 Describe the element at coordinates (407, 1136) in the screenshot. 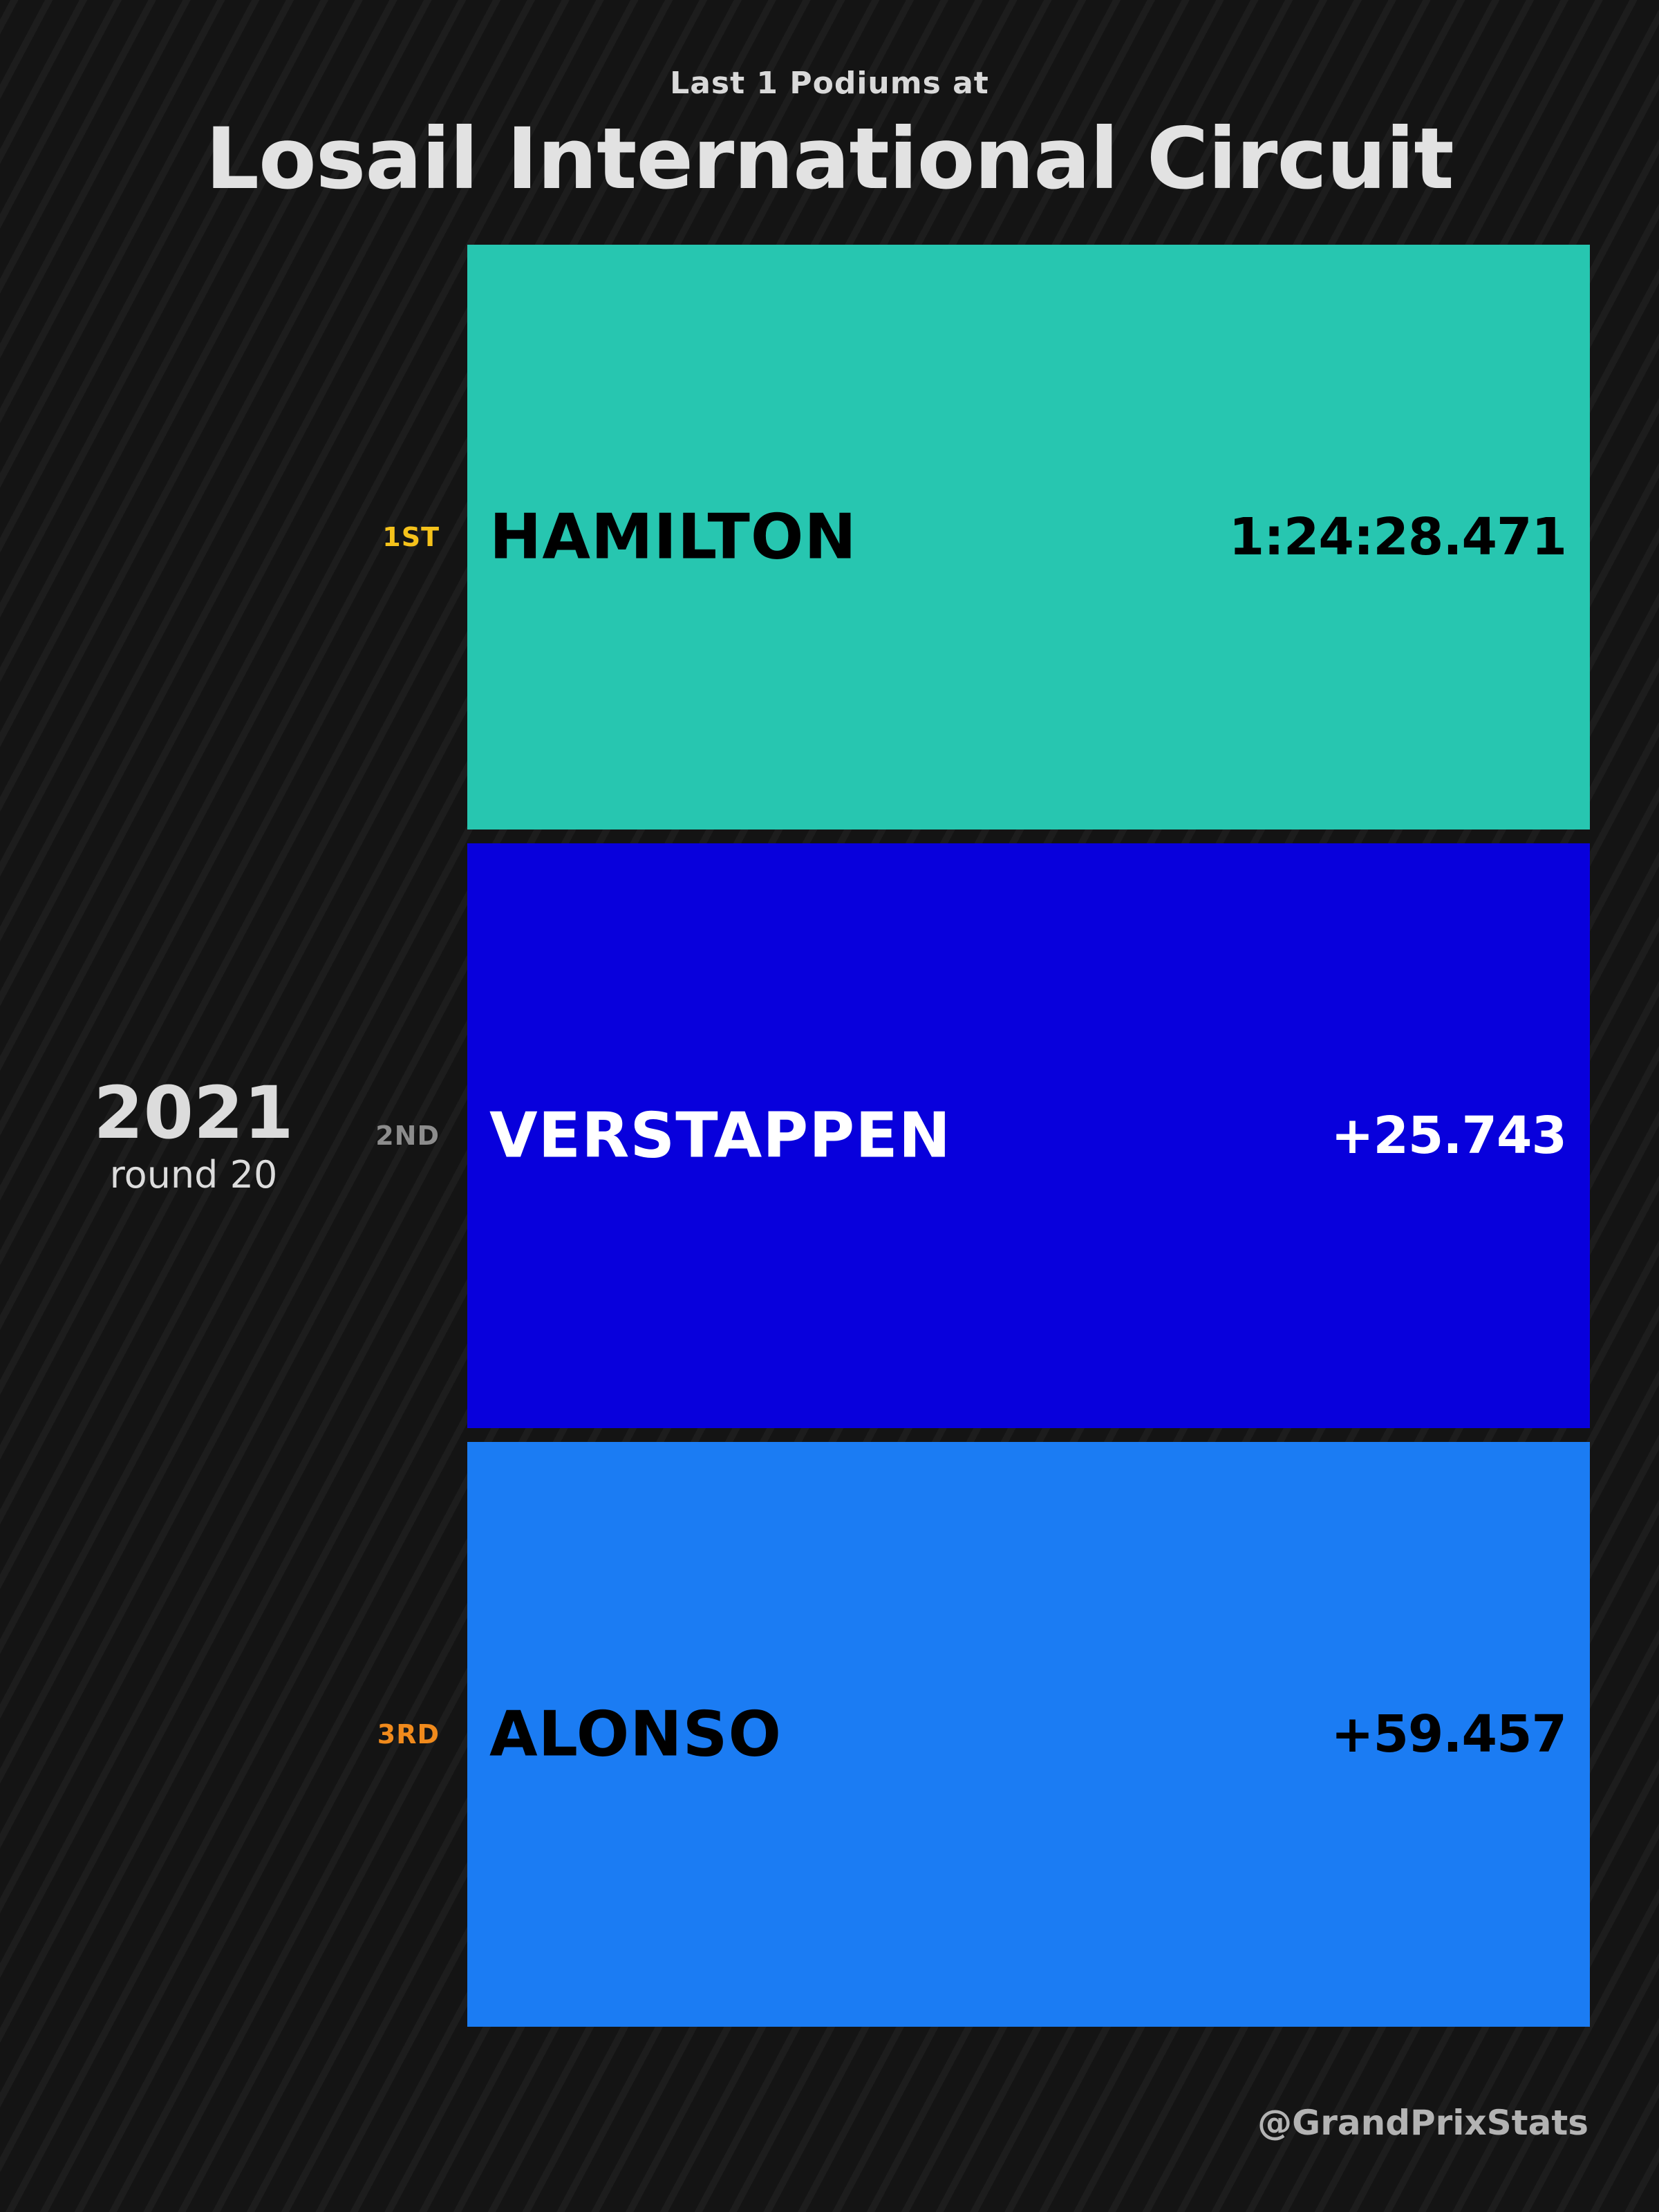

I see `position-label: 2ND` at that location.